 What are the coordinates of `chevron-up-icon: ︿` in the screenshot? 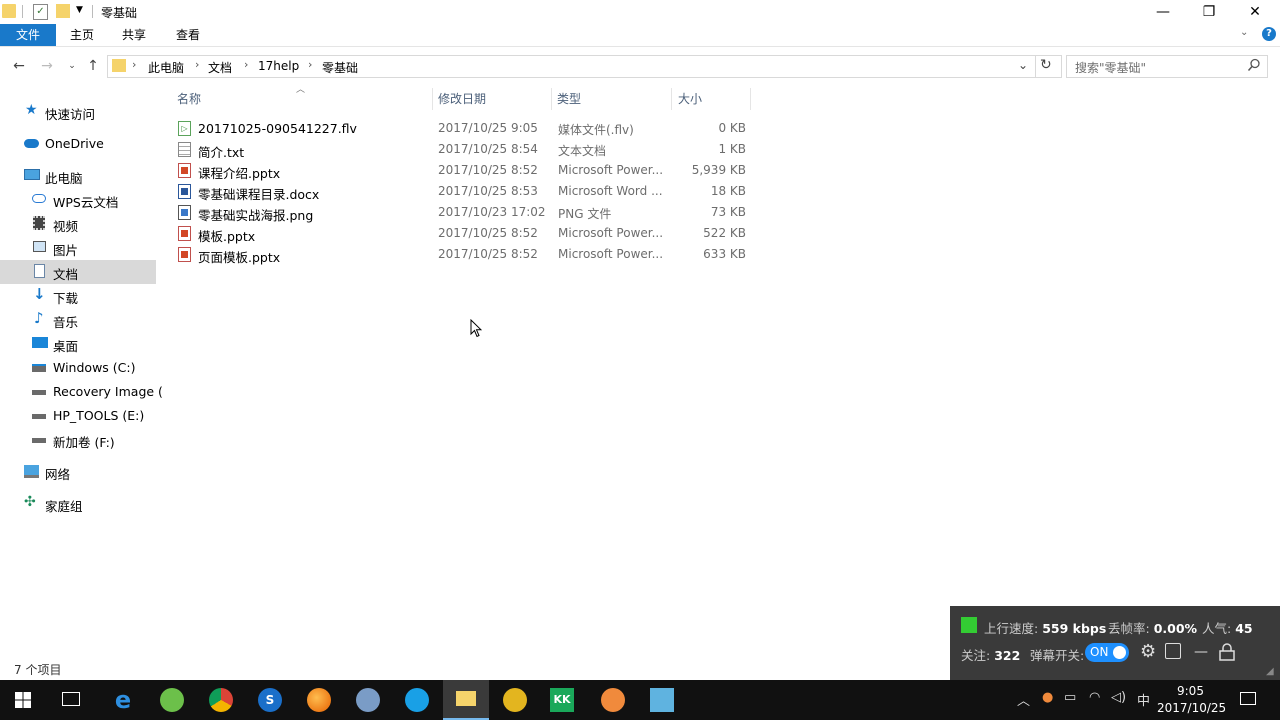 It's located at (1023, 699).